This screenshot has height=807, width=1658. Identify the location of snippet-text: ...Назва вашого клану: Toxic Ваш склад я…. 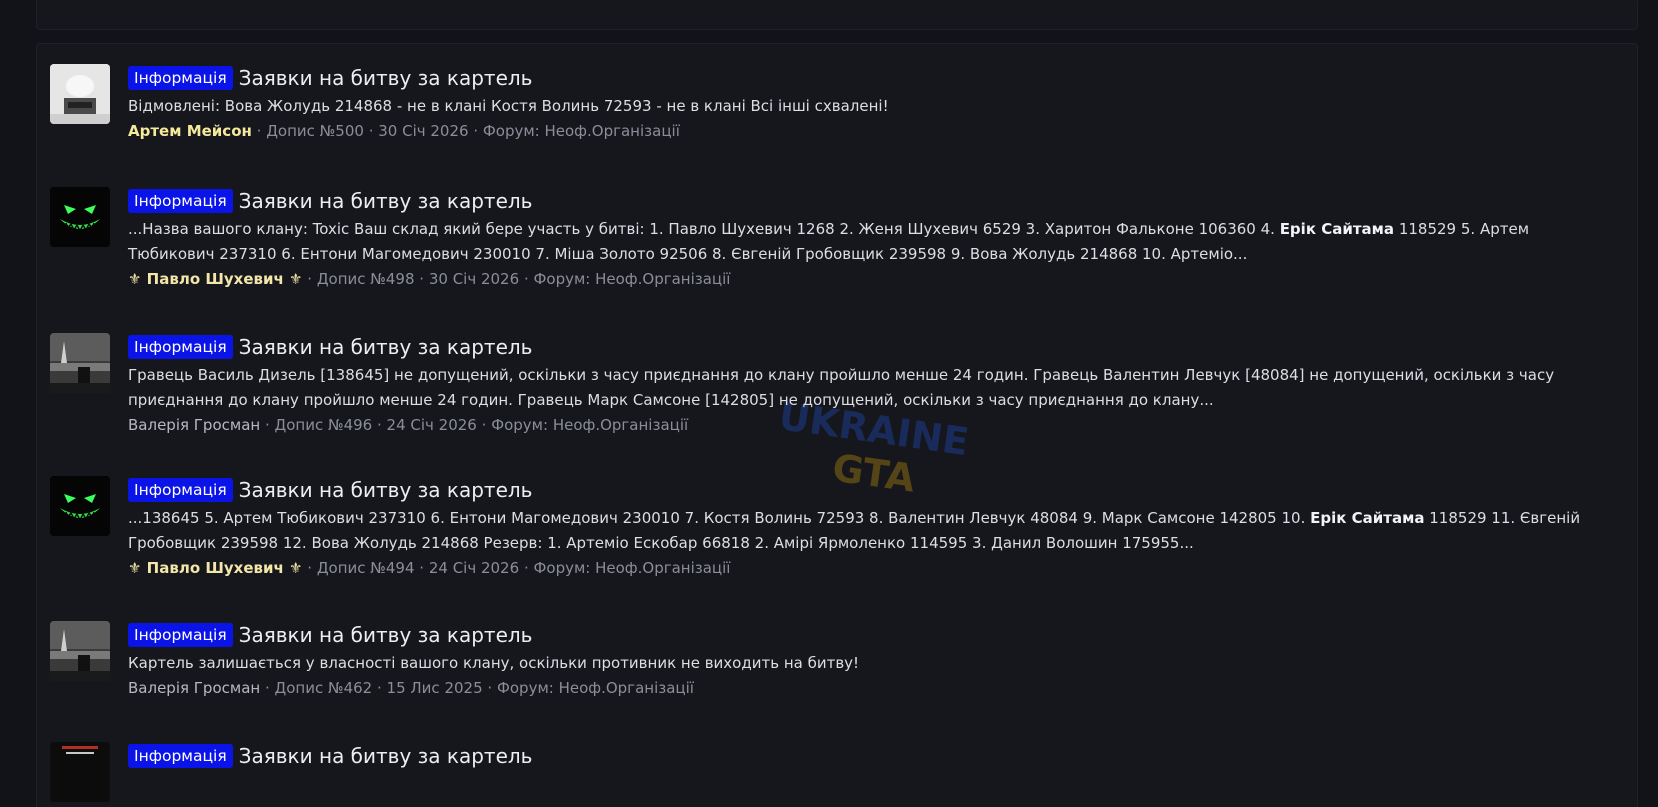
(704, 229).